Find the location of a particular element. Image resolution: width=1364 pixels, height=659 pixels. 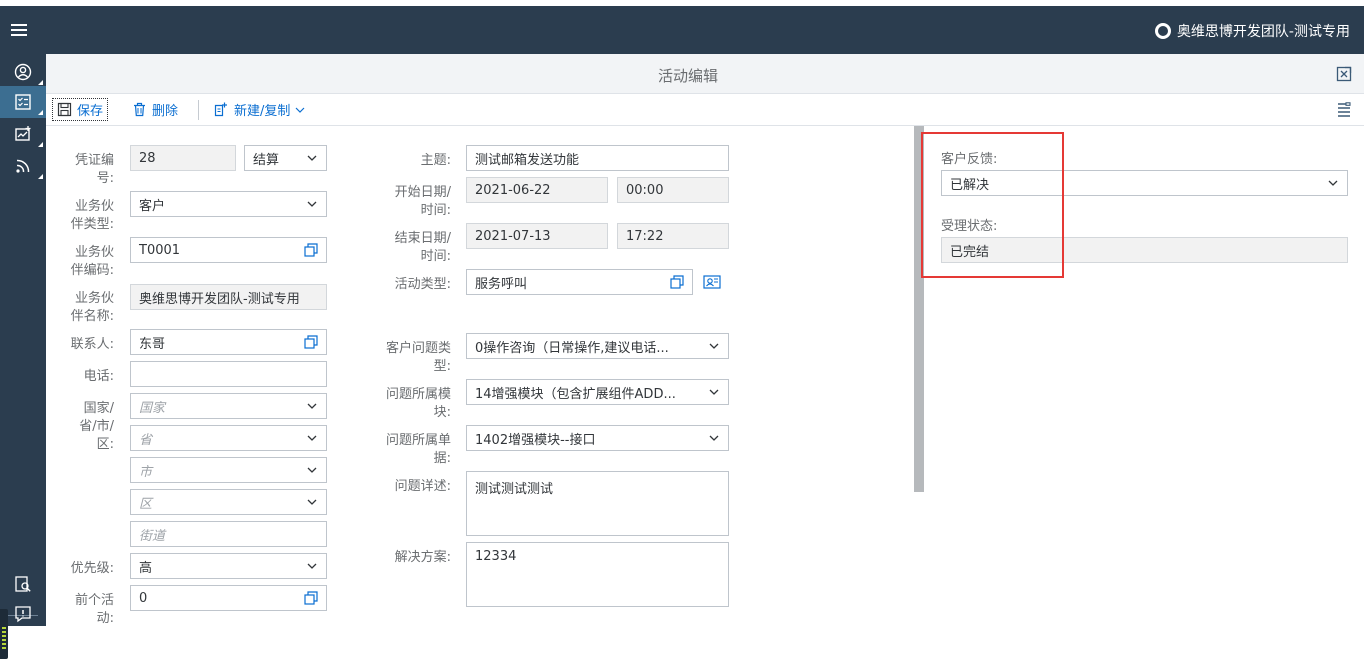

solution-label: 解决方案: is located at coordinates (422, 557).